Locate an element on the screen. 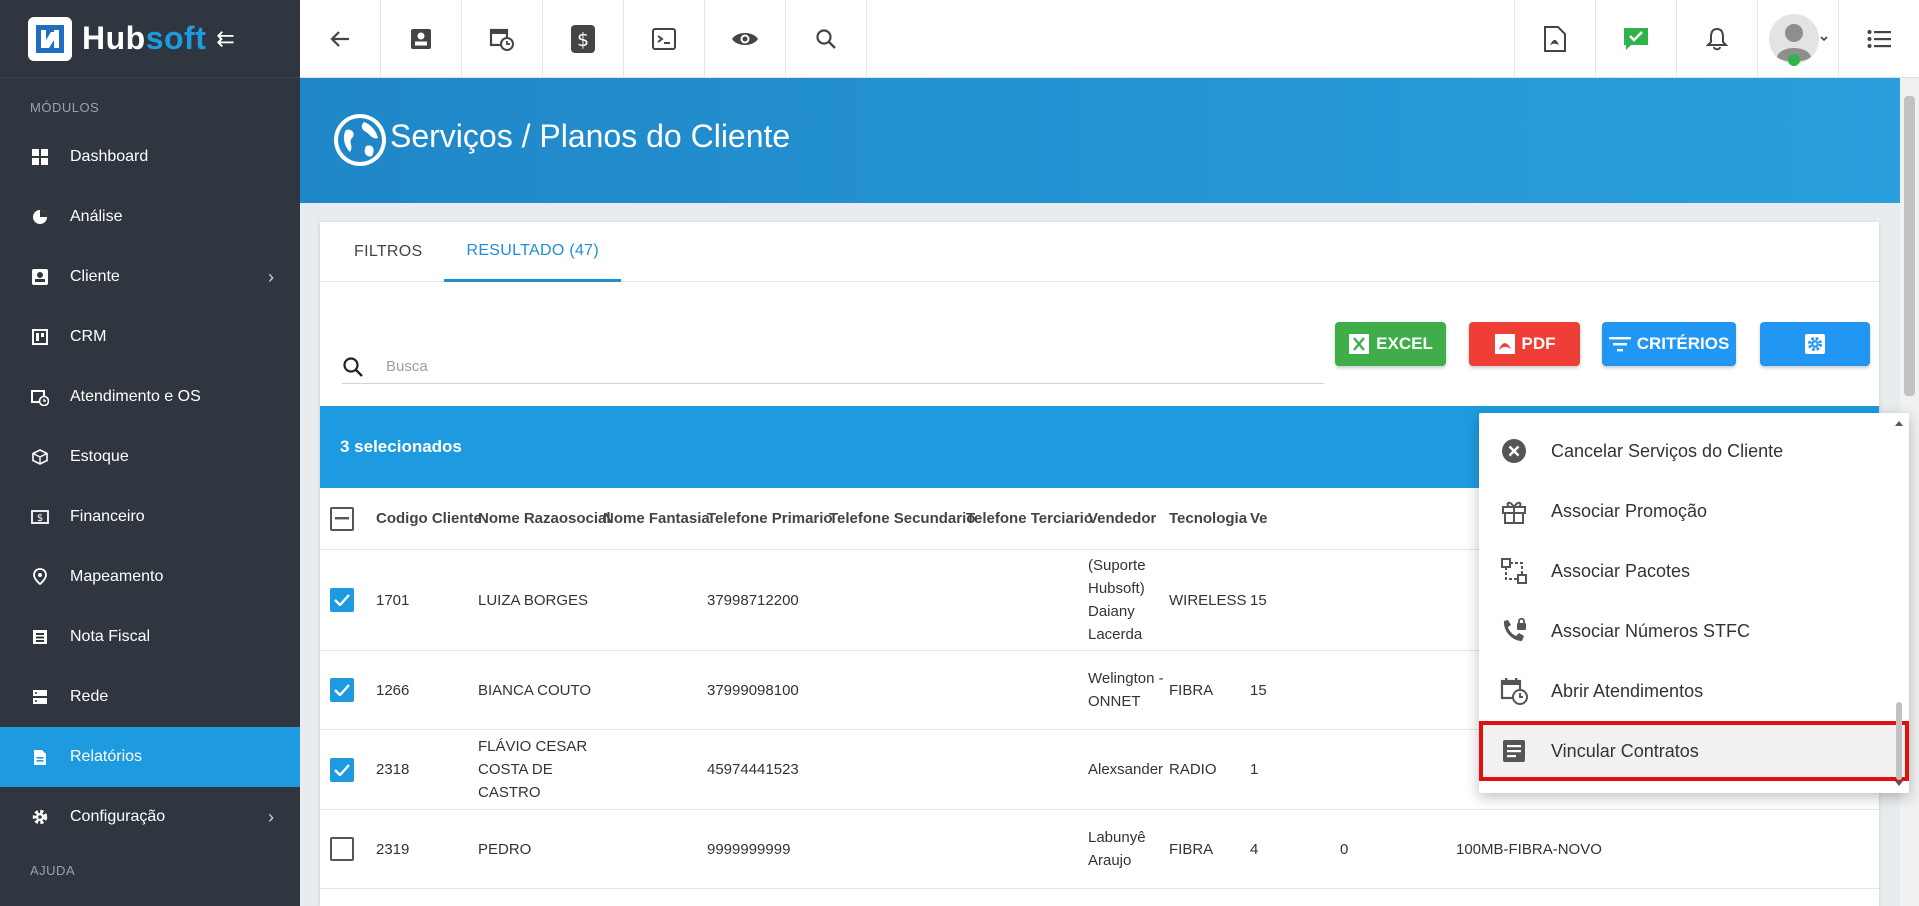  cell-plano: 100MB-FIBRA-NOVO is located at coordinates (1529, 849).